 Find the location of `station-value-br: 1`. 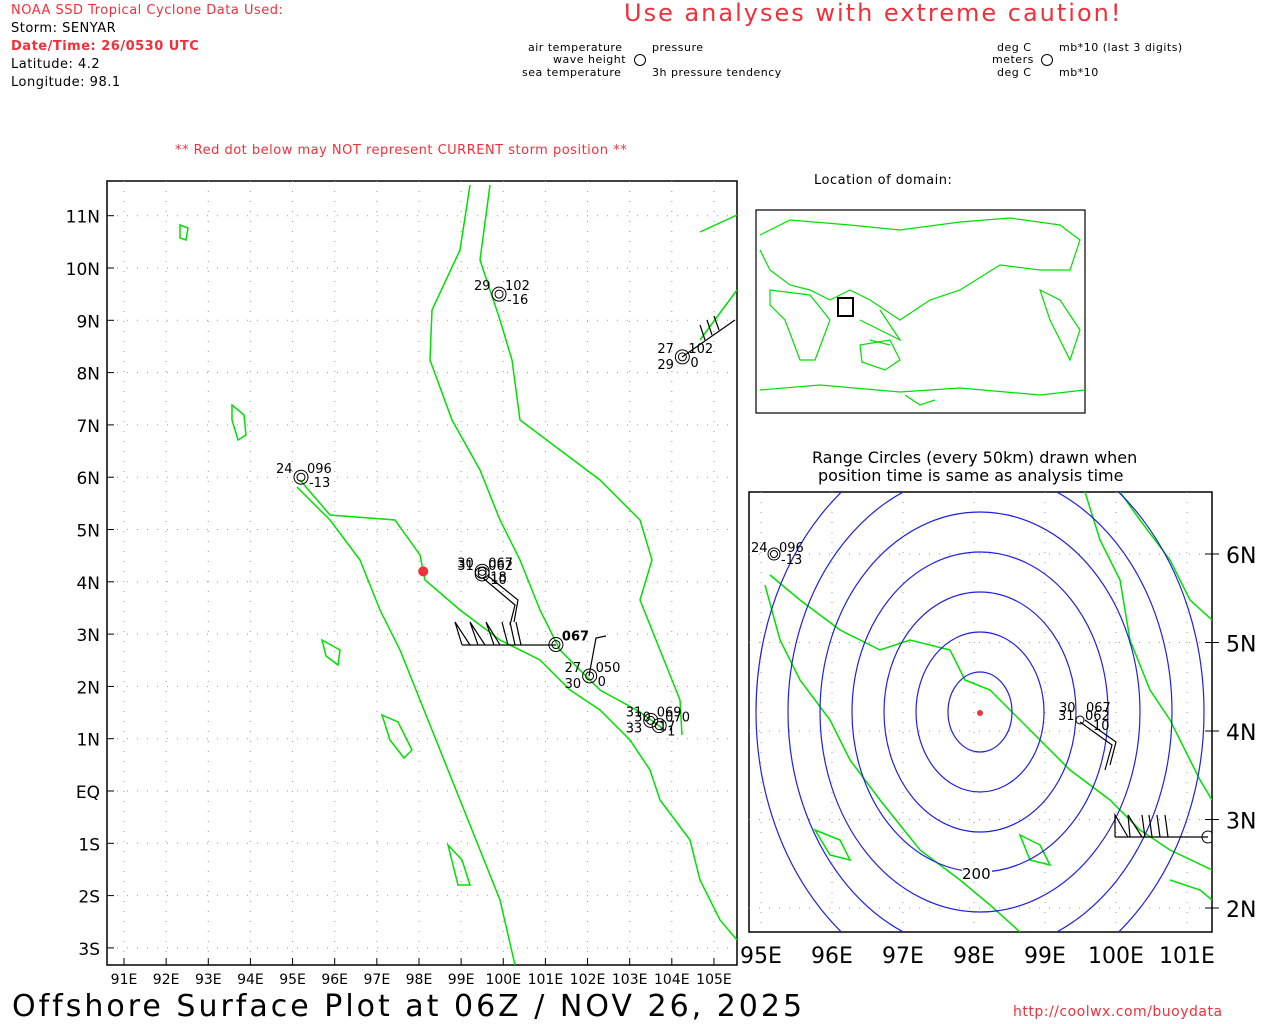

station-value-br: 1 is located at coordinates (671, 732).